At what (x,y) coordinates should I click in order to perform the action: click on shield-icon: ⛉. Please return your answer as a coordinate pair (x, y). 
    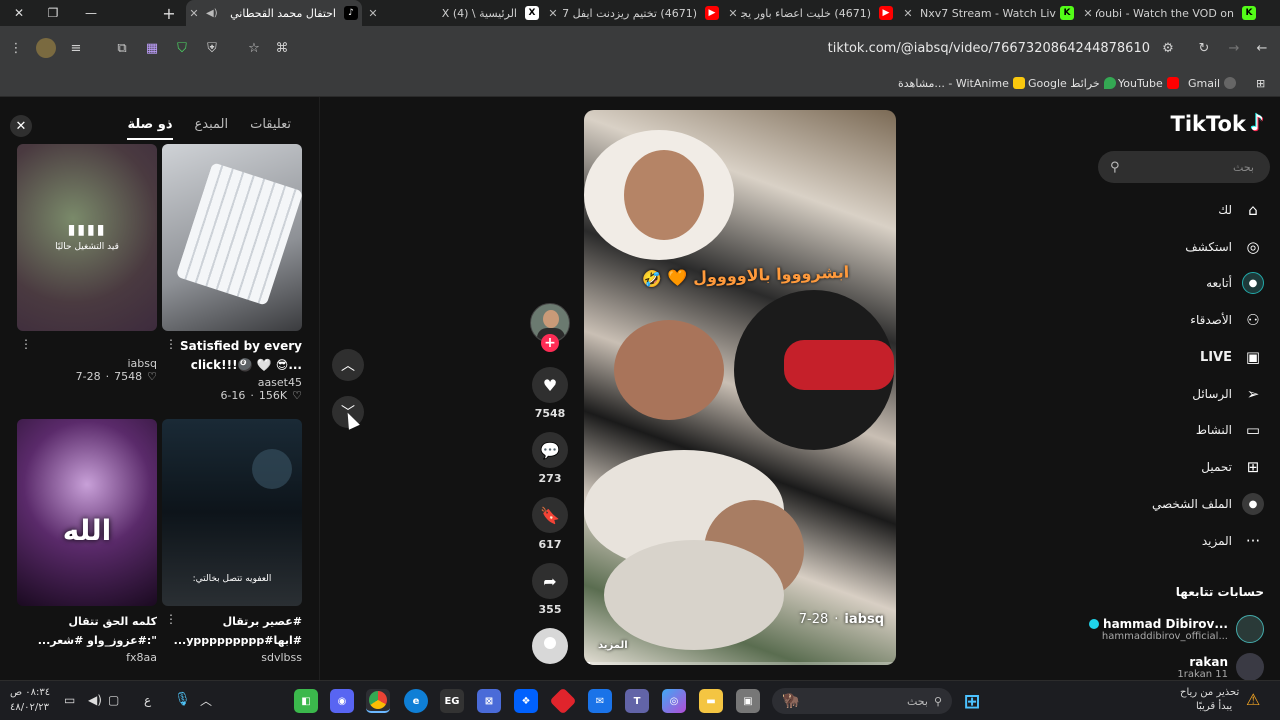
    Looking at the image, I should click on (182, 48).